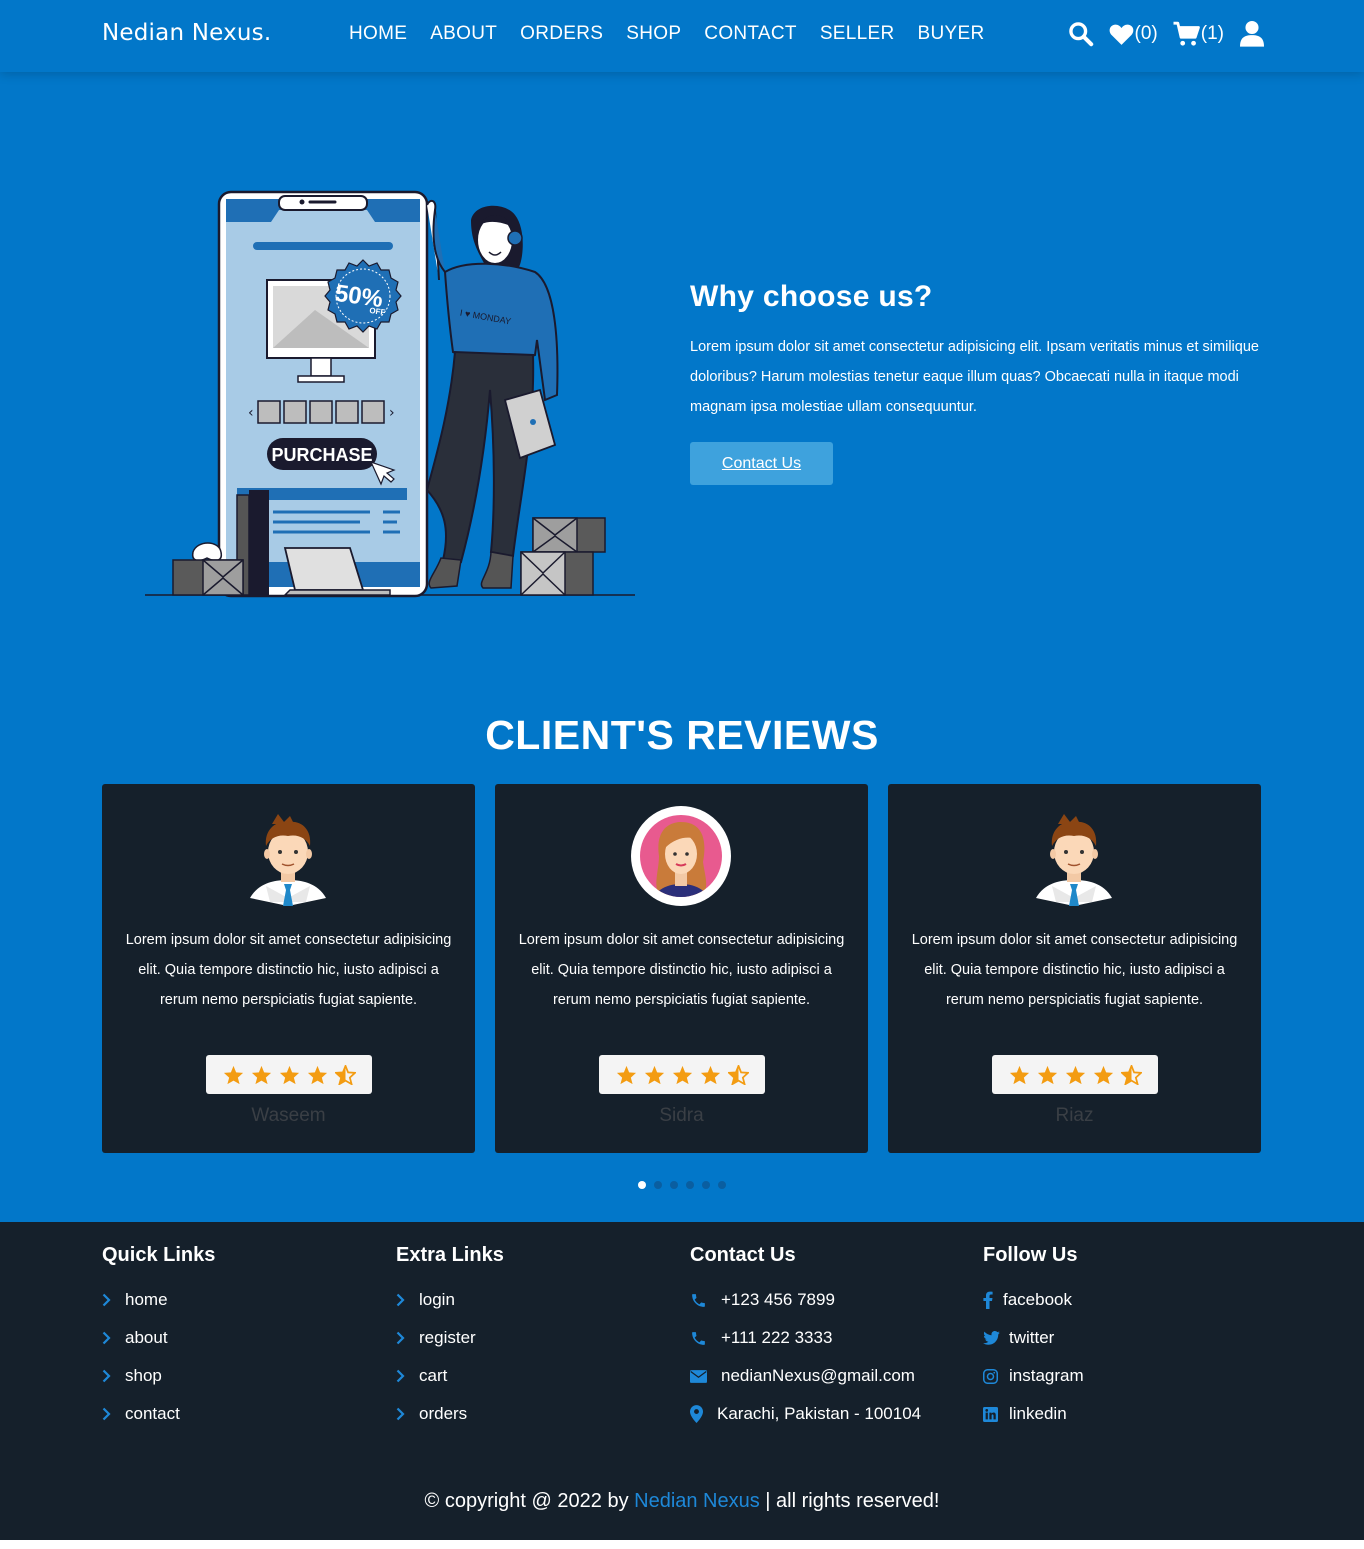  What do you see at coordinates (378, 34) in the screenshot?
I see `nav-home: HOME` at bounding box center [378, 34].